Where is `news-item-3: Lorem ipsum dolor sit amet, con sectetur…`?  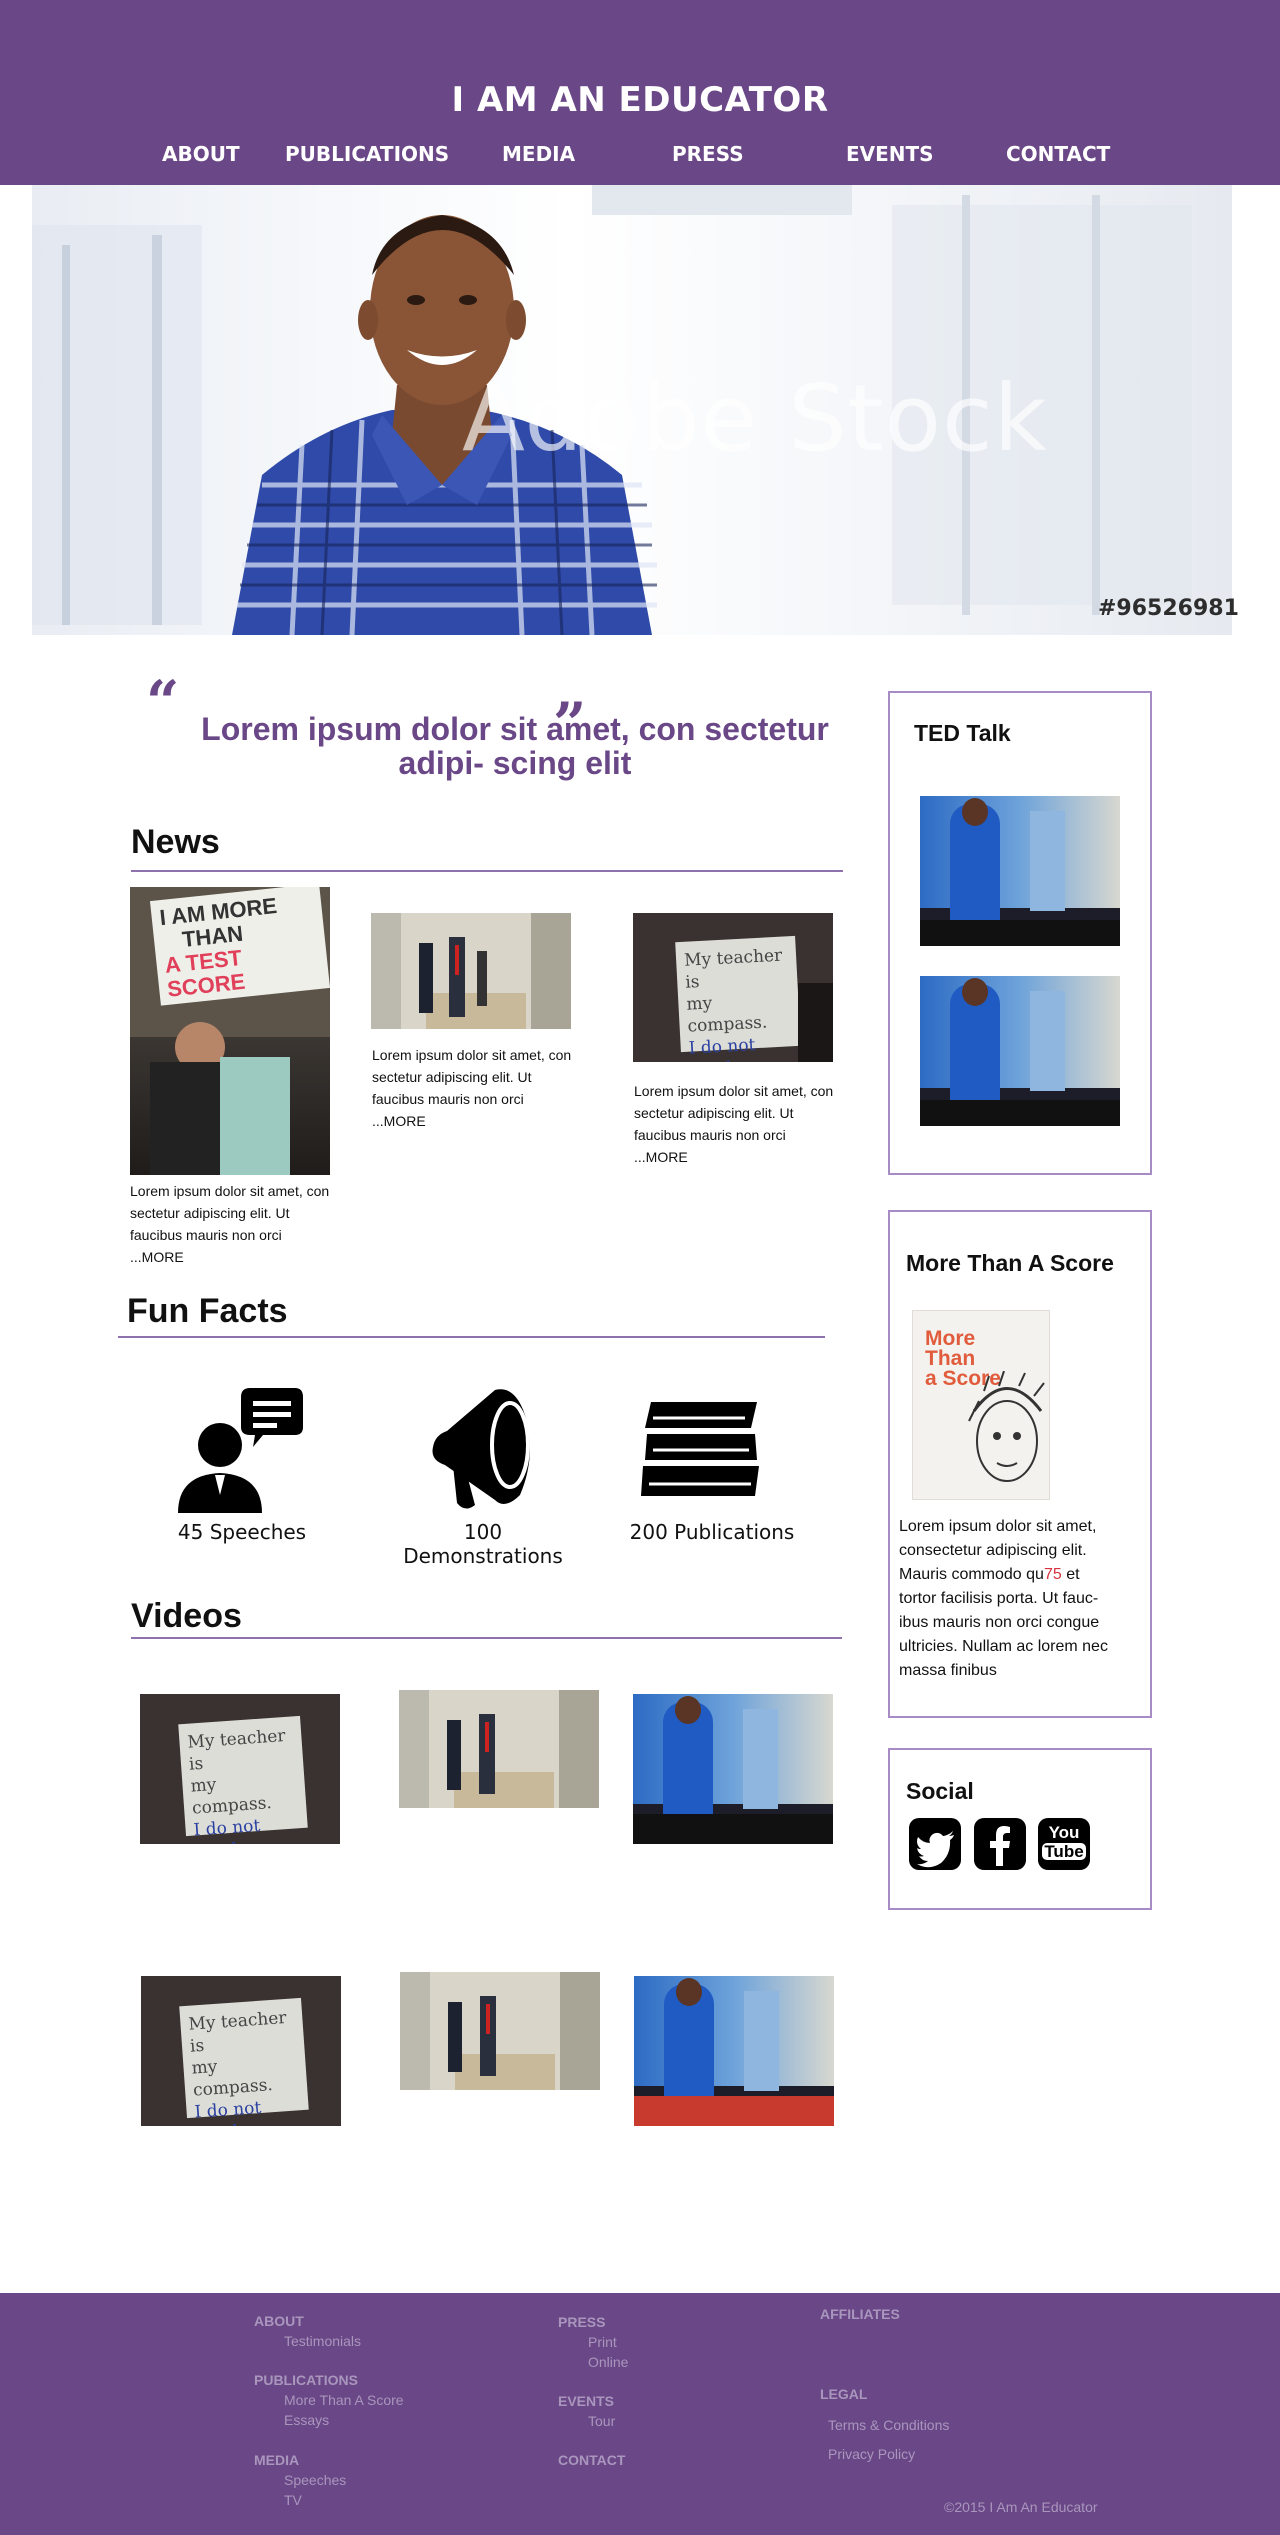
news-item-3: Lorem ipsum dolor sit amet, con sectetur… is located at coordinates (736, 1124).